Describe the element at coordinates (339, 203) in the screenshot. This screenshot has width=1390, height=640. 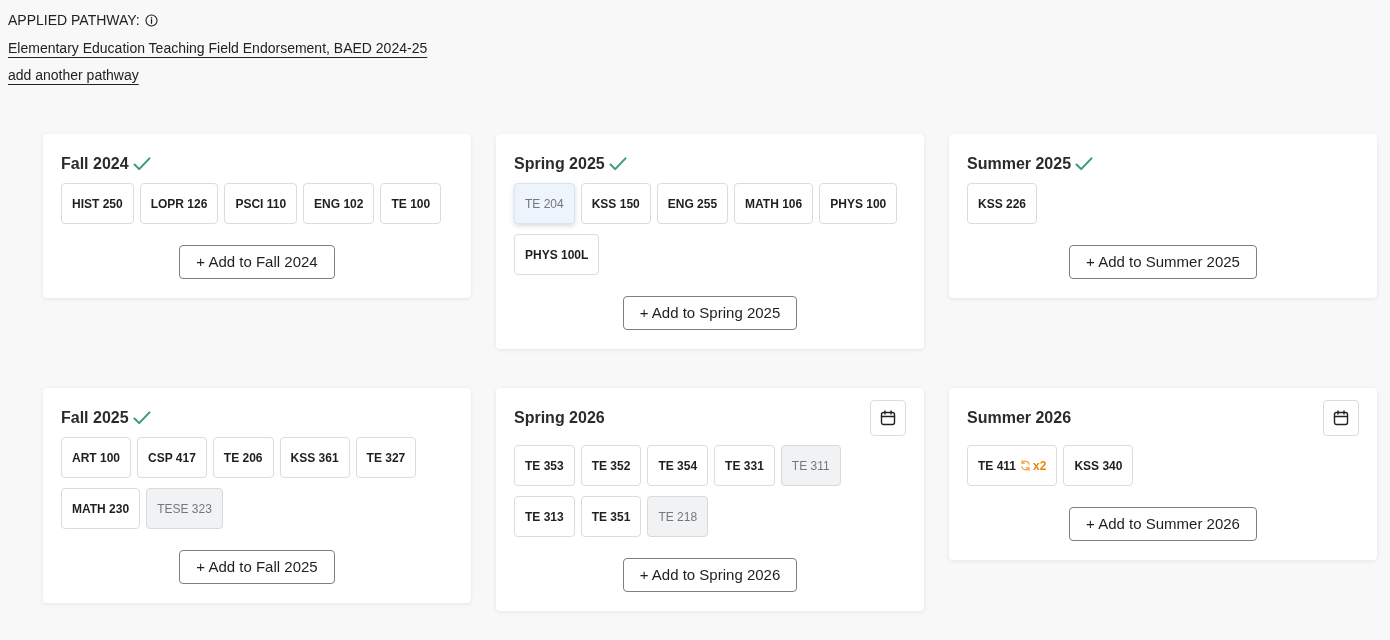
I see `course-chip: ENG 102` at that location.